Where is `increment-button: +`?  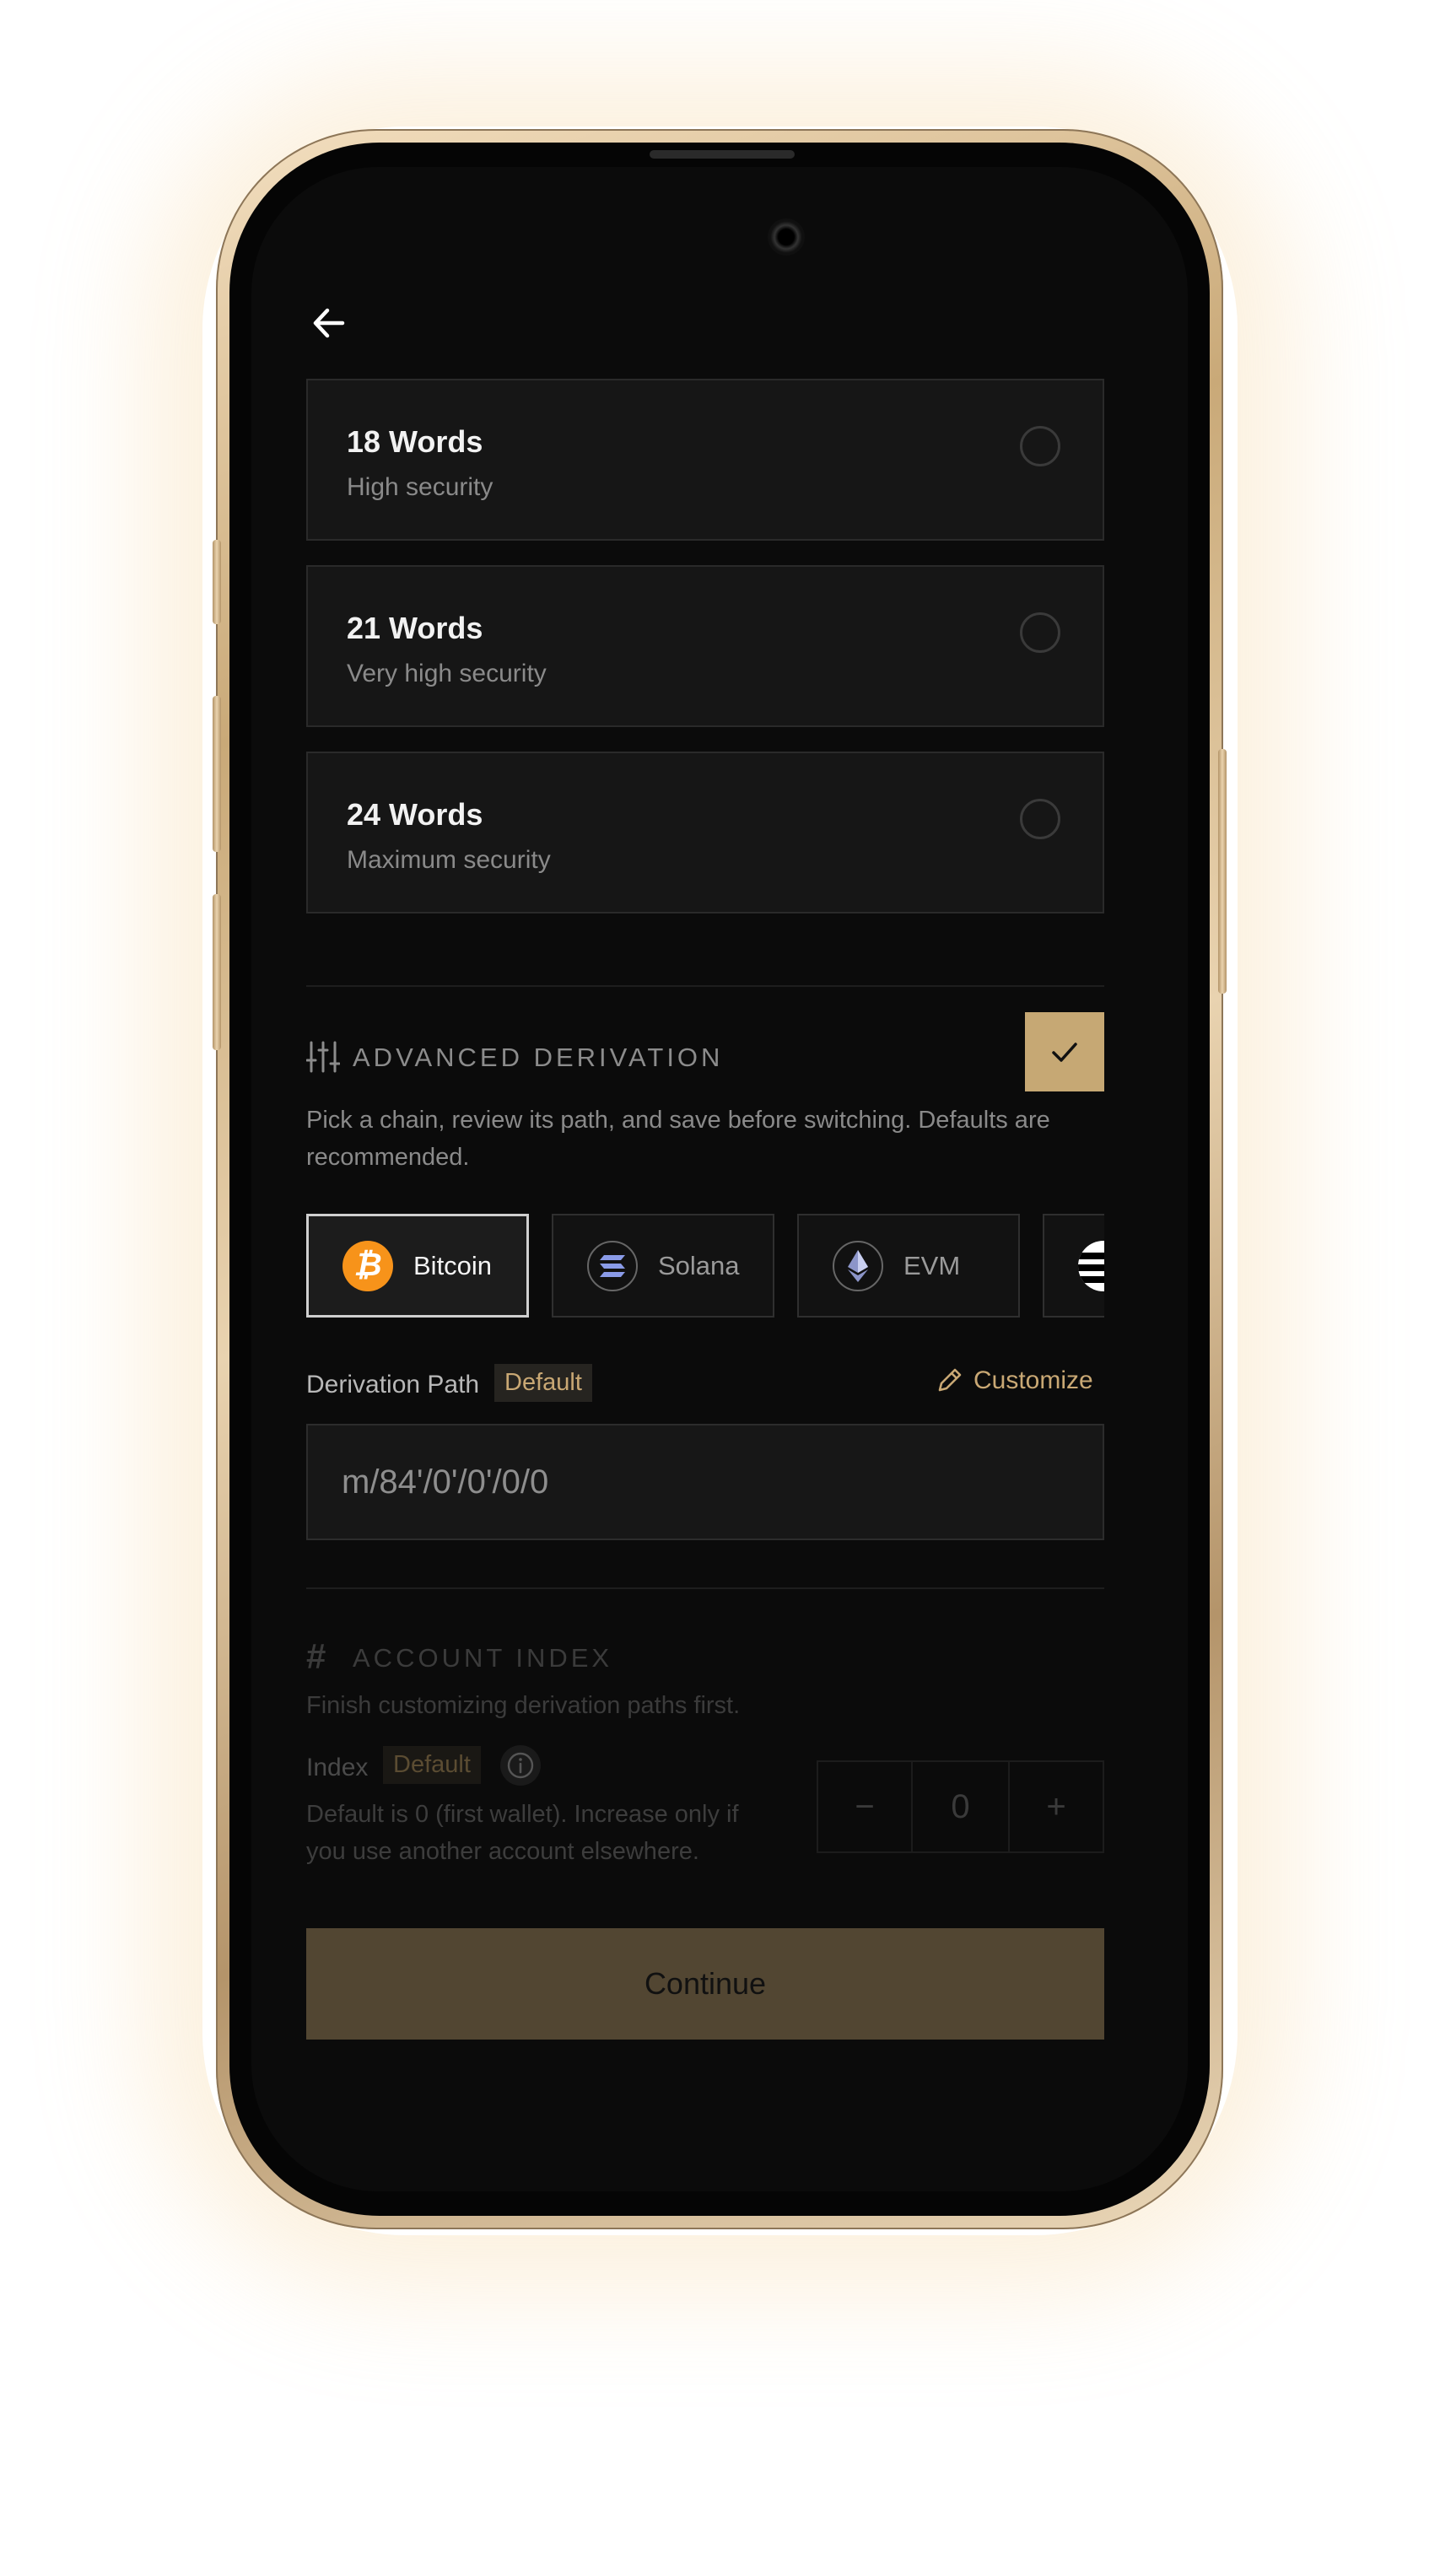
increment-button: + is located at coordinates (1056, 1806).